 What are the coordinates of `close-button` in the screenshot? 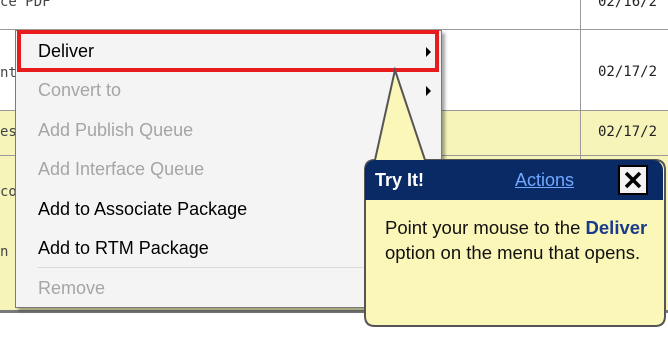 It's located at (633, 180).